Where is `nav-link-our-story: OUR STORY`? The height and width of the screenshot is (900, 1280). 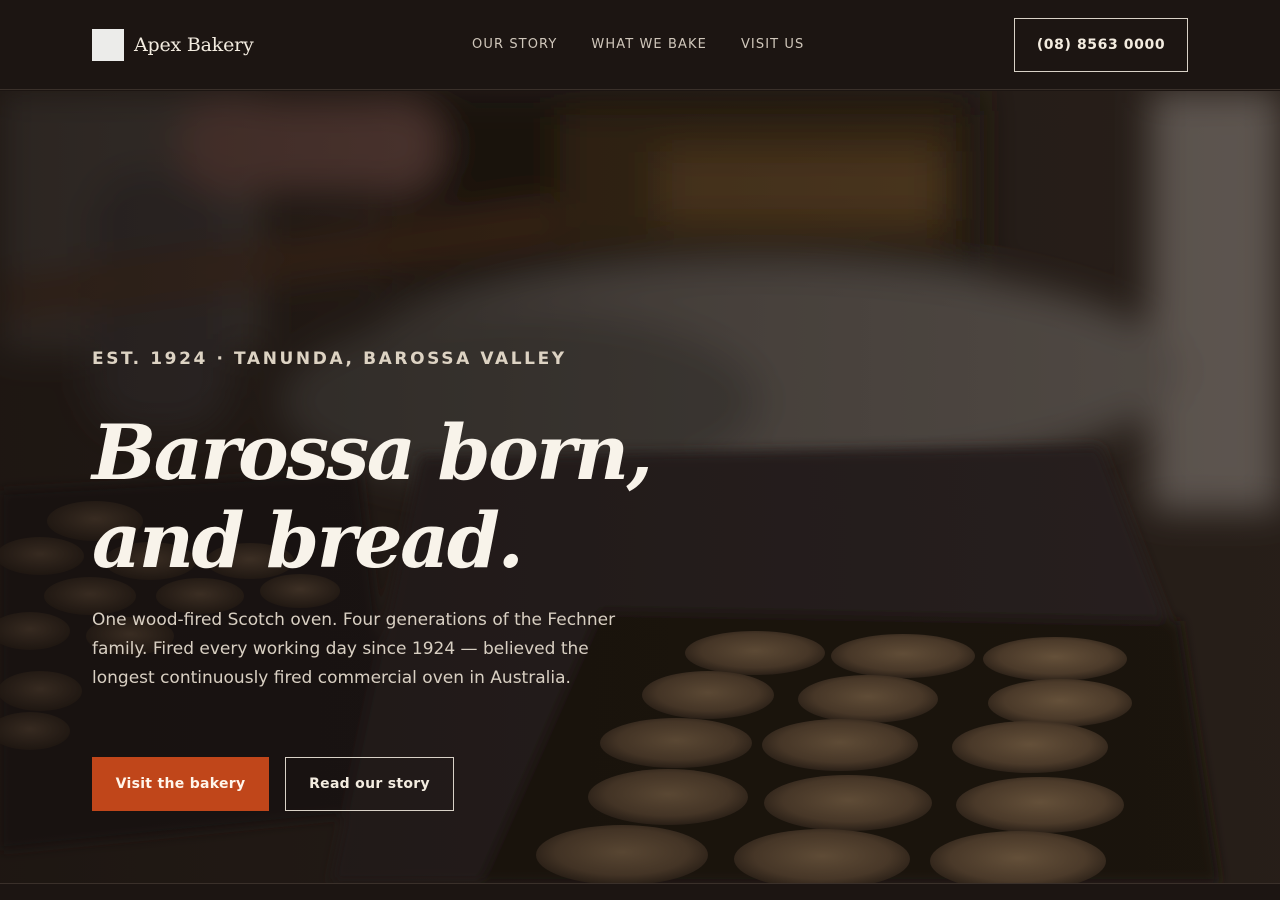 nav-link-our-story: OUR STORY is located at coordinates (514, 44).